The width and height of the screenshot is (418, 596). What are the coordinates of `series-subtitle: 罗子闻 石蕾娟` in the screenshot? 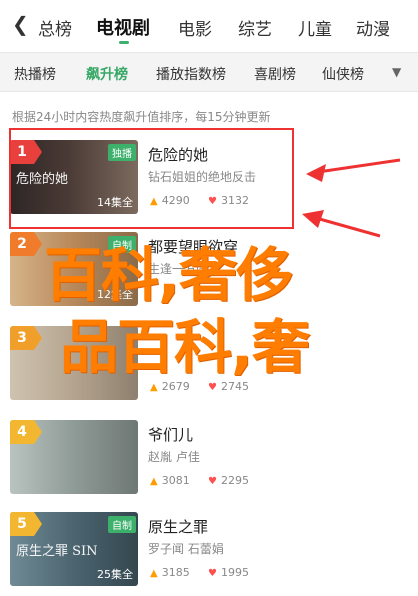 It's located at (186, 549).